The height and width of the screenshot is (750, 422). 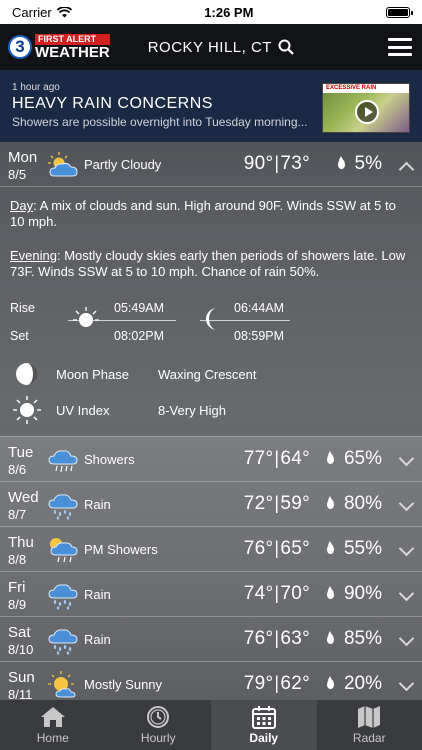 I want to click on precipitation: 80%, so click(x=354, y=504).